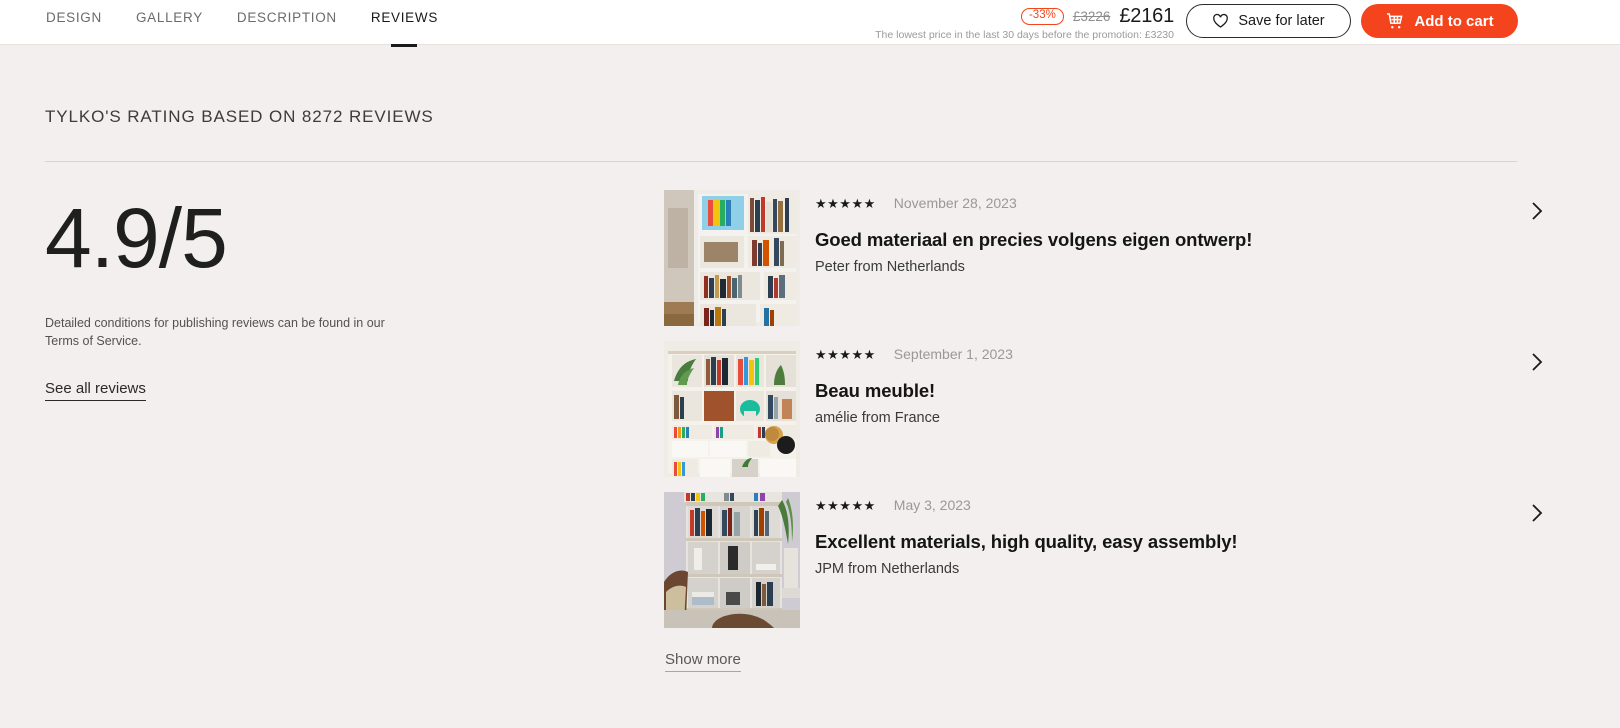 This screenshot has height=728, width=1620. What do you see at coordinates (95, 390) in the screenshot?
I see `see-all-reviews-link: See all reviews` at bounding box center [95, 390].